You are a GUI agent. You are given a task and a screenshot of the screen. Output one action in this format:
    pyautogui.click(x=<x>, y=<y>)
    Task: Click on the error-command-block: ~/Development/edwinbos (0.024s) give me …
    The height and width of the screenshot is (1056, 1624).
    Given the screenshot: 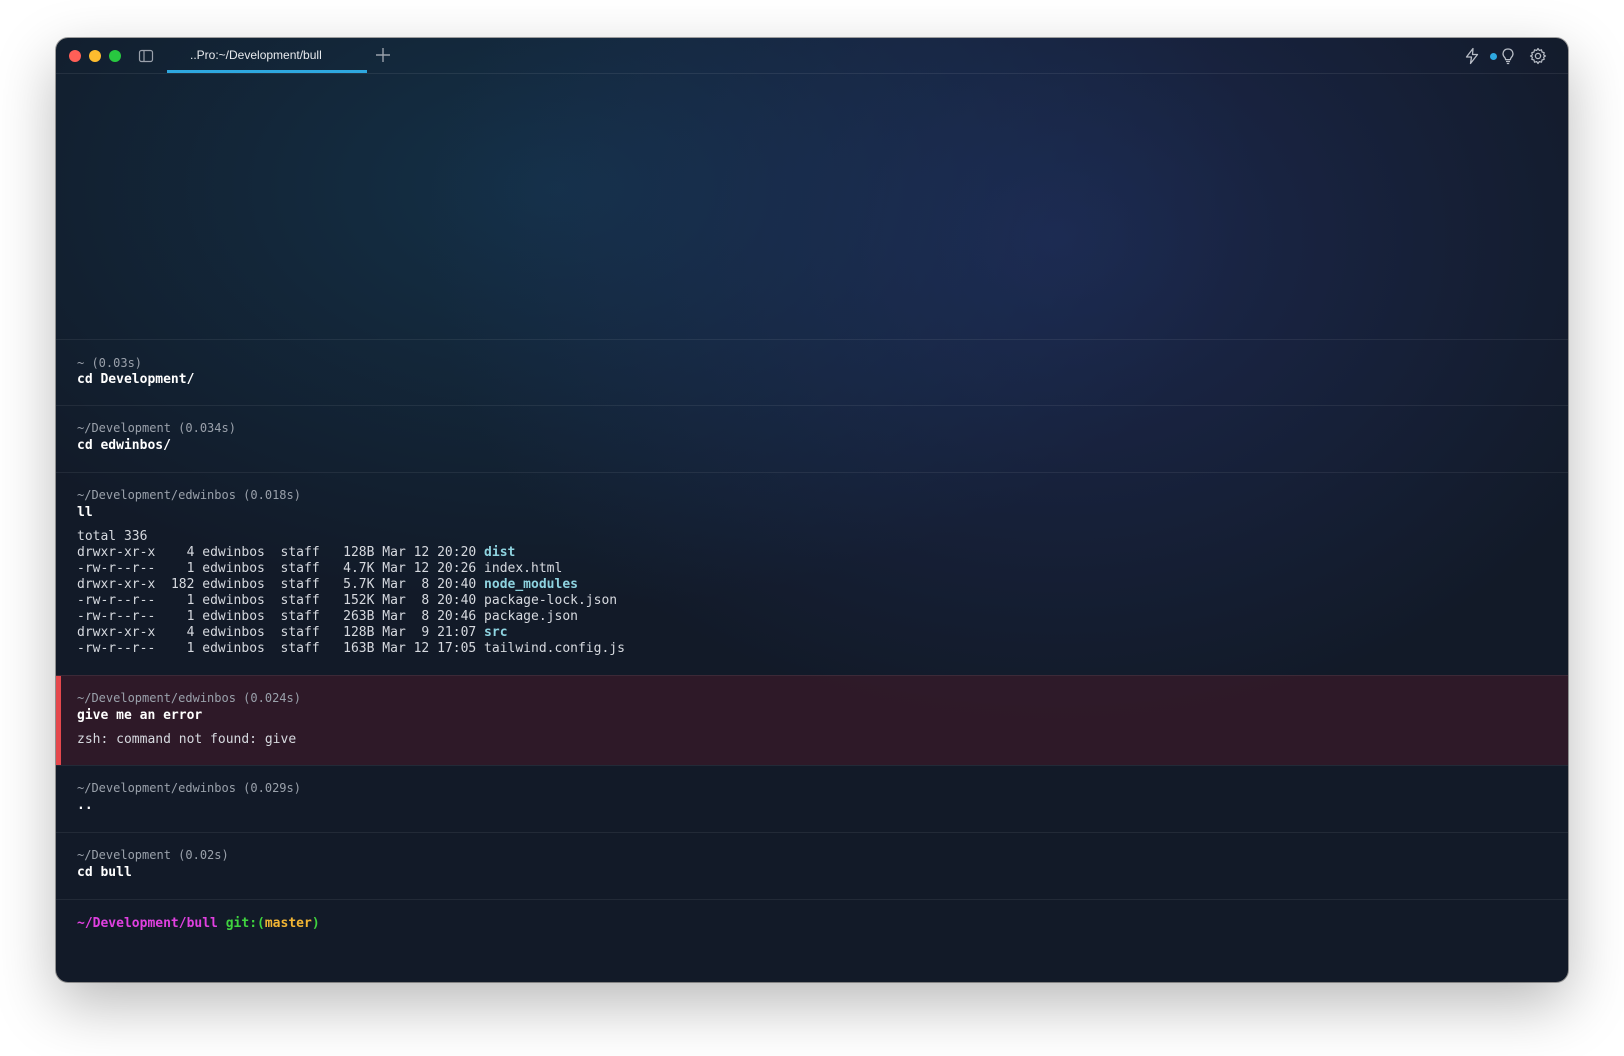 What is the action you would take?
    pyautogui.click(x=812, y=720)
    